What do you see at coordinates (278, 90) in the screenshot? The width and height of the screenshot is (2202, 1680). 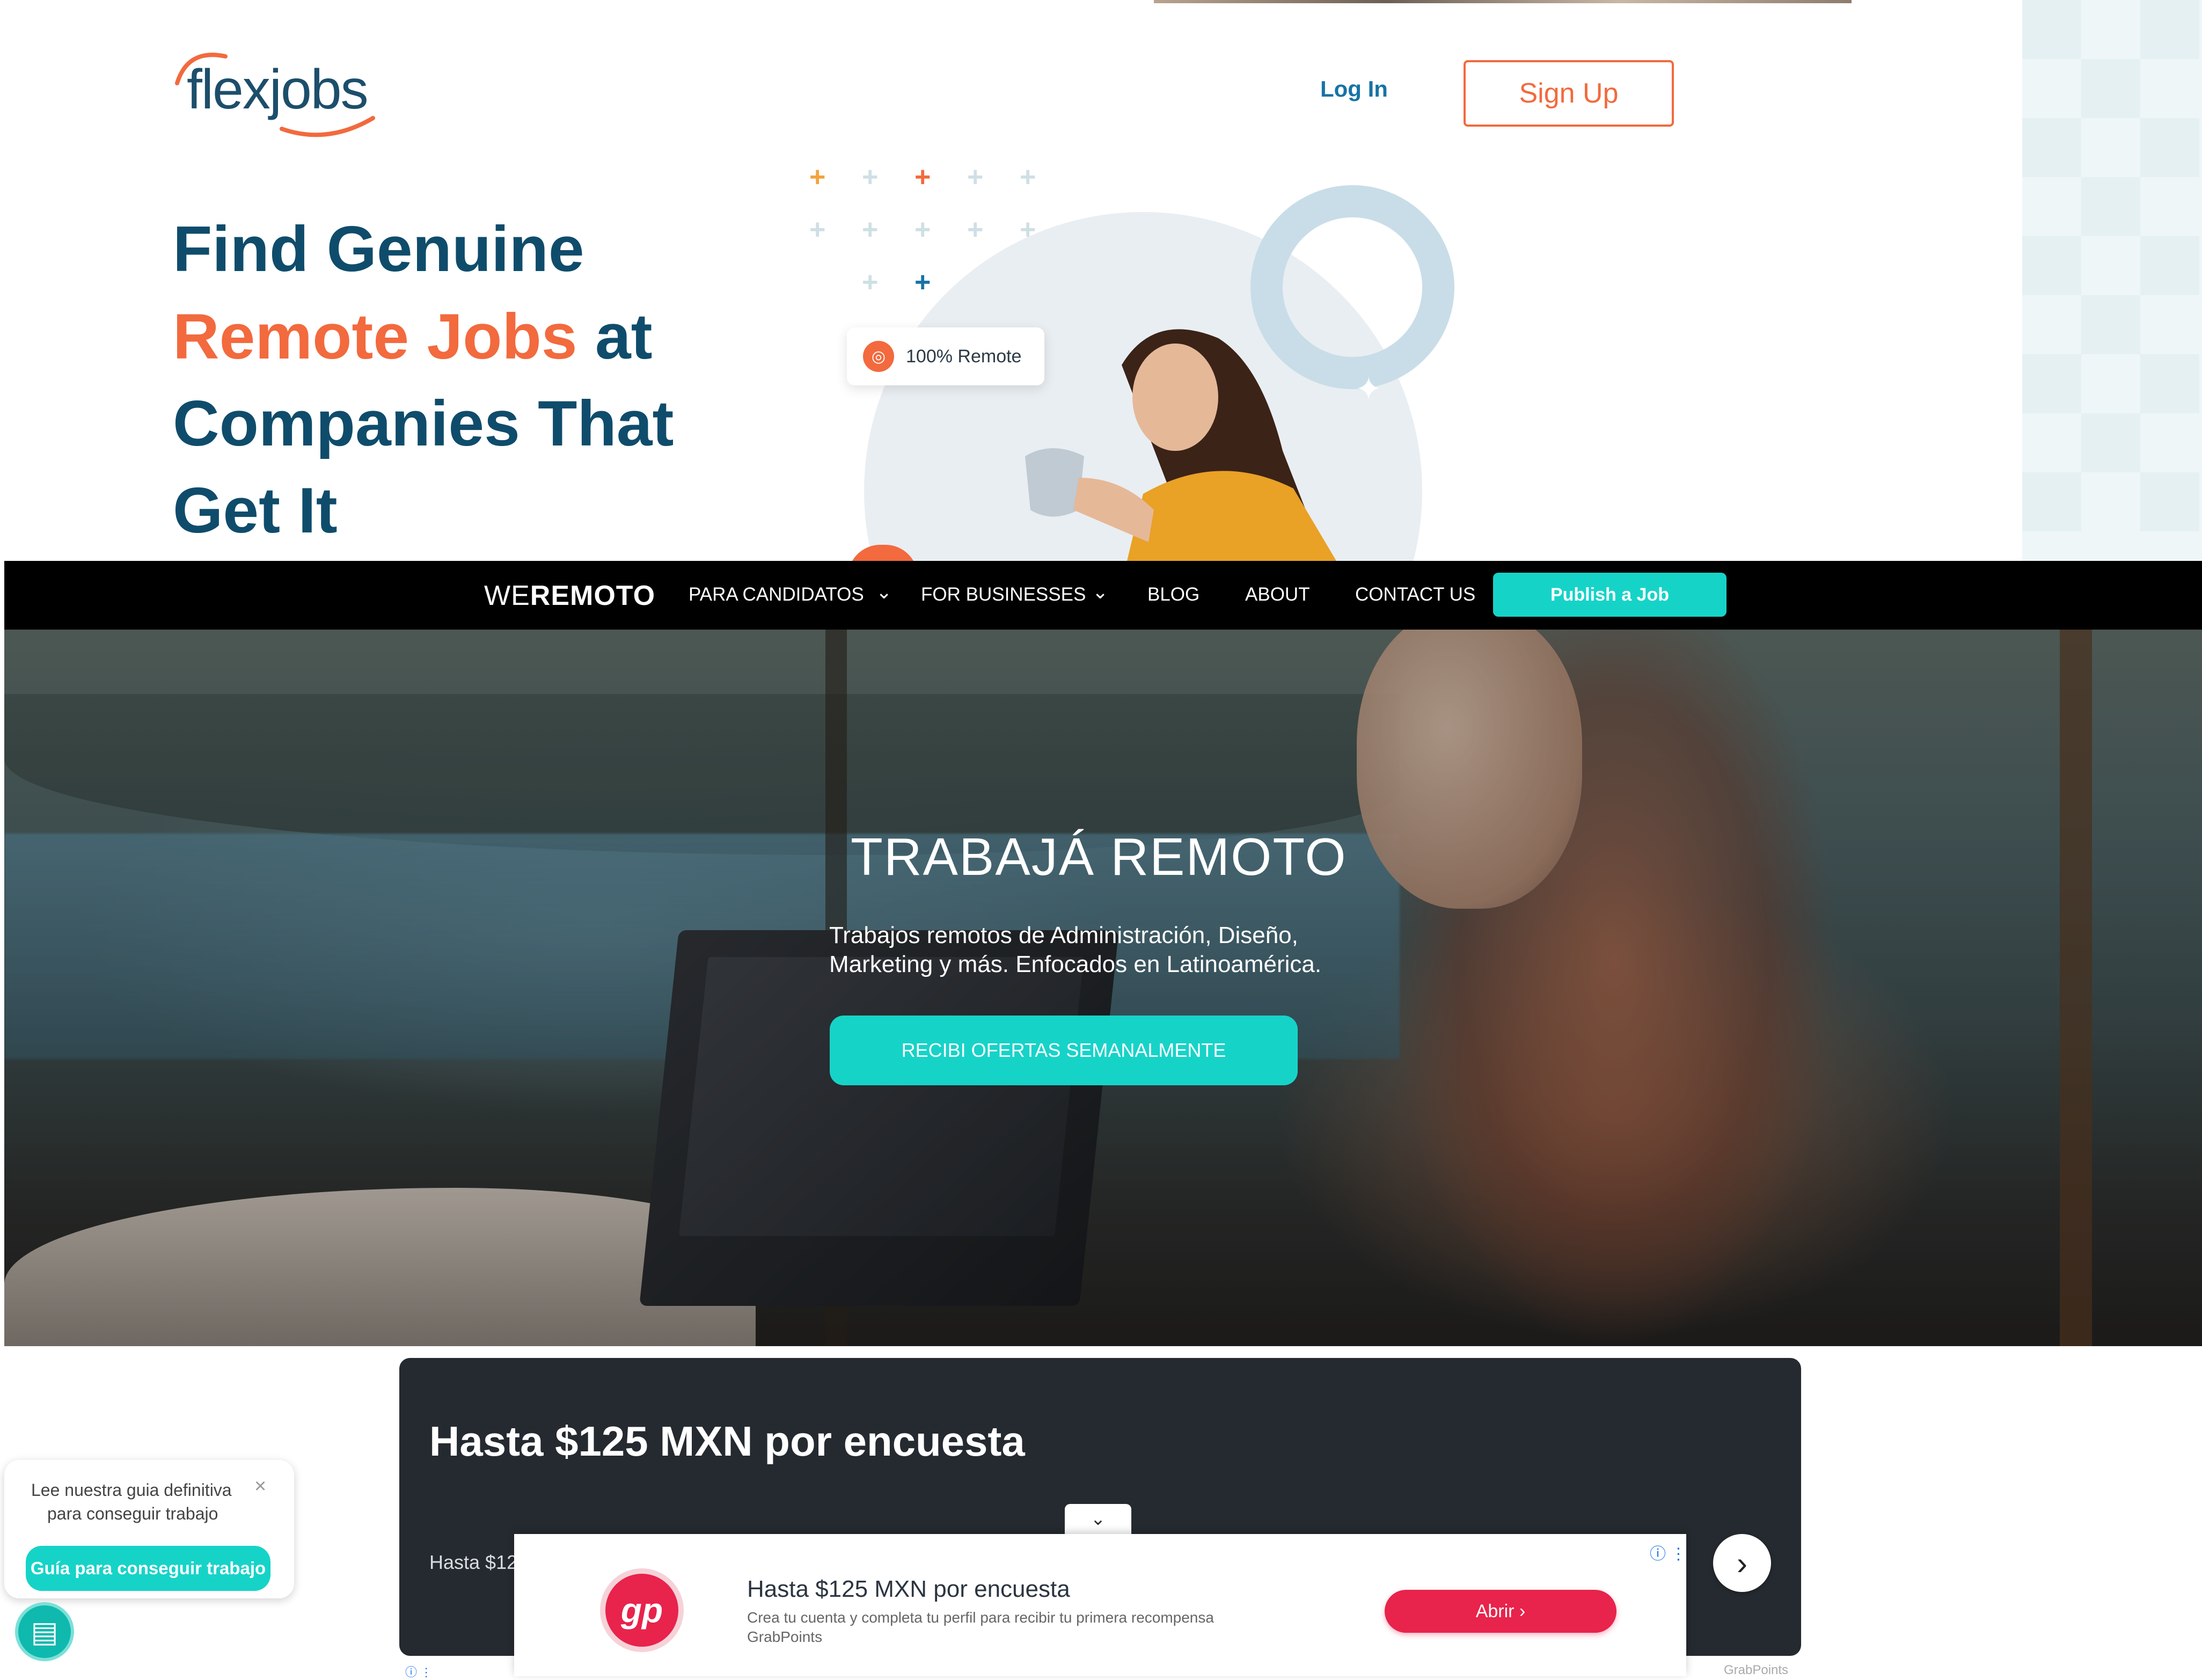 I see `flexjobs-logo: flexjobs` at bounding box center [278, 90].